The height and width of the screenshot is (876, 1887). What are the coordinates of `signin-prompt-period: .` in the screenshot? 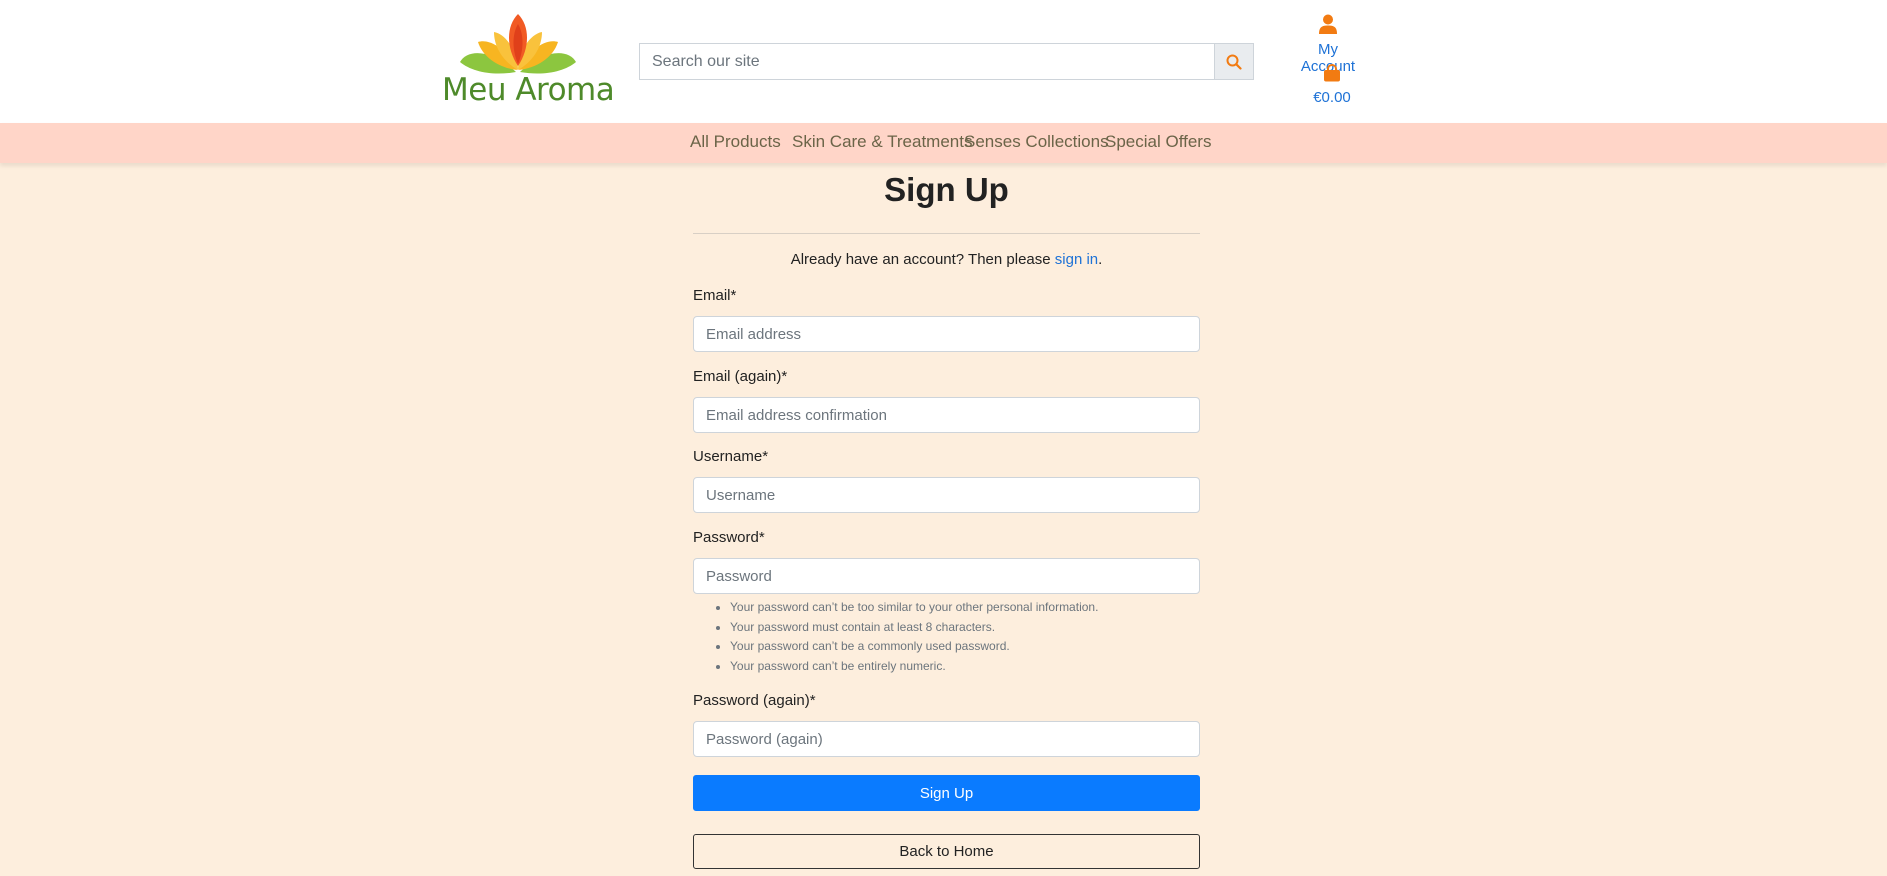 It's located at (1100, 259).